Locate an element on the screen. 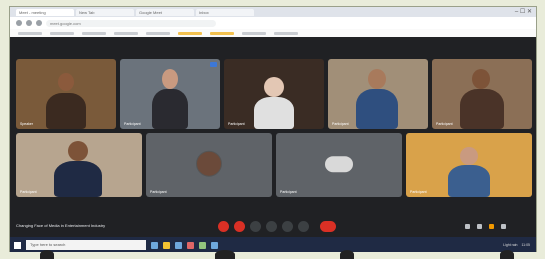  pin-icon is located at coordinates (213, 64).